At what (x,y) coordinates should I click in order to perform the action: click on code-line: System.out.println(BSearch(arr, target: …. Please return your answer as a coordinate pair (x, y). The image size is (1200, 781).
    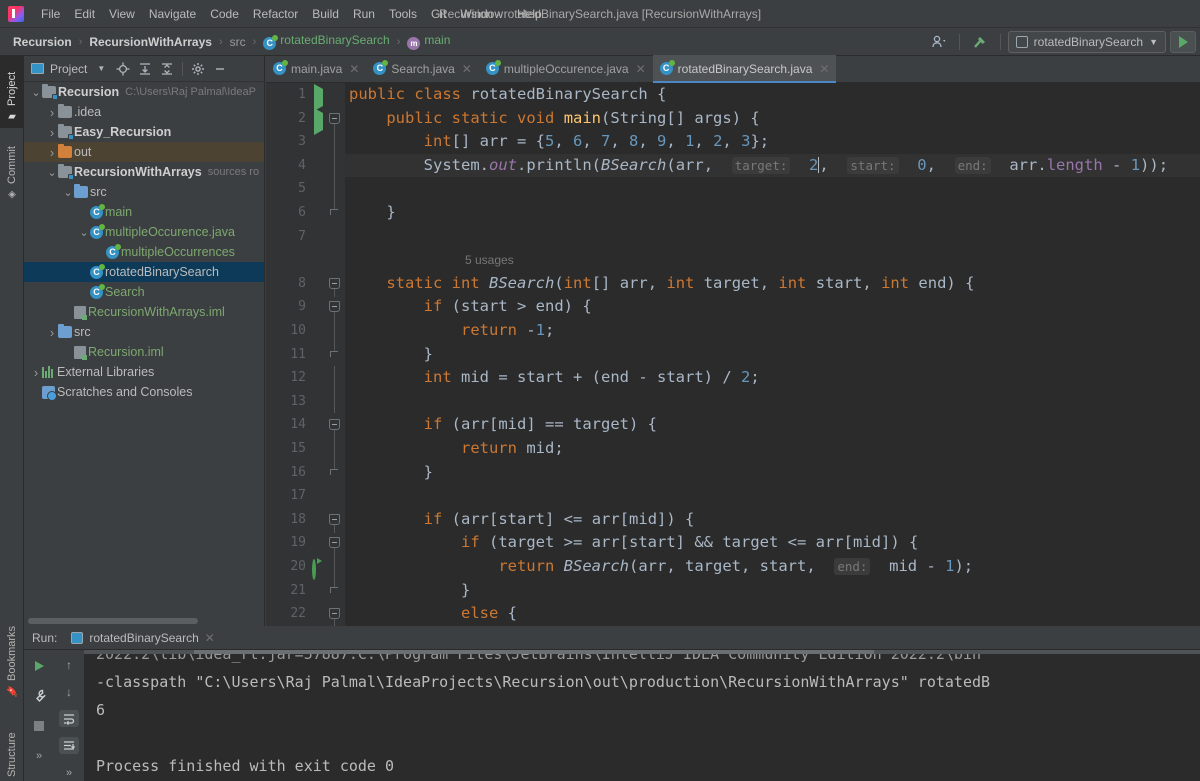
    Looking at the image, I should click on (772, 165).